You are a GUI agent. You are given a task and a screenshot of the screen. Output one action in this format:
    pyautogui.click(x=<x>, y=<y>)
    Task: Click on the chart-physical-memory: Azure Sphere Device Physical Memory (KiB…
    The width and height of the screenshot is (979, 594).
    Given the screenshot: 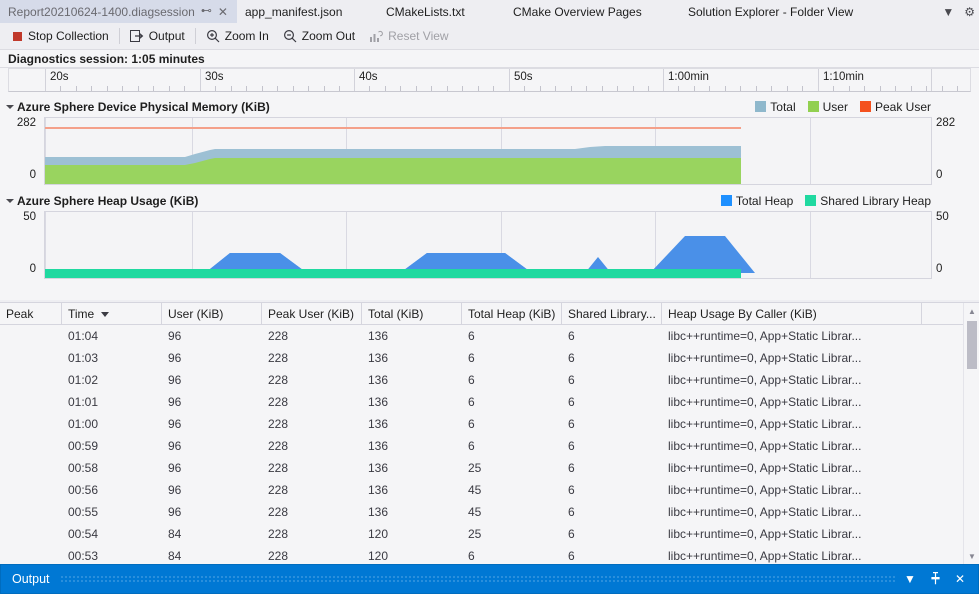 What is the action you would take?
    pyautogui.click(x=489, y=141)
    